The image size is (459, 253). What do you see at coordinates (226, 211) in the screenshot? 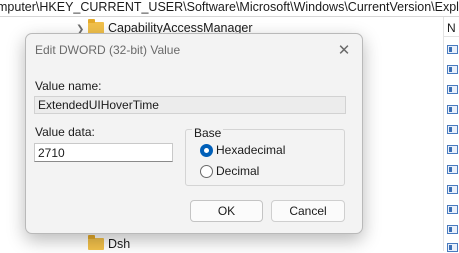
I see `ok-button: OK` at bounding box center [226, 211].